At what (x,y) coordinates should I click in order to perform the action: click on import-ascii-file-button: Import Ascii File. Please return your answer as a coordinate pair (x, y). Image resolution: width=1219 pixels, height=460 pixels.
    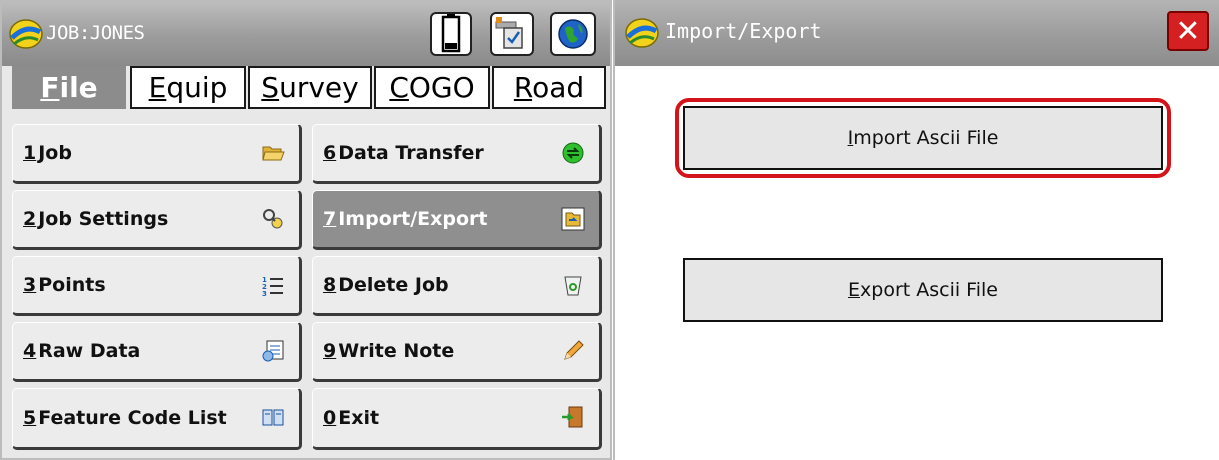
    Looking at the image, I should click on (923, 138).